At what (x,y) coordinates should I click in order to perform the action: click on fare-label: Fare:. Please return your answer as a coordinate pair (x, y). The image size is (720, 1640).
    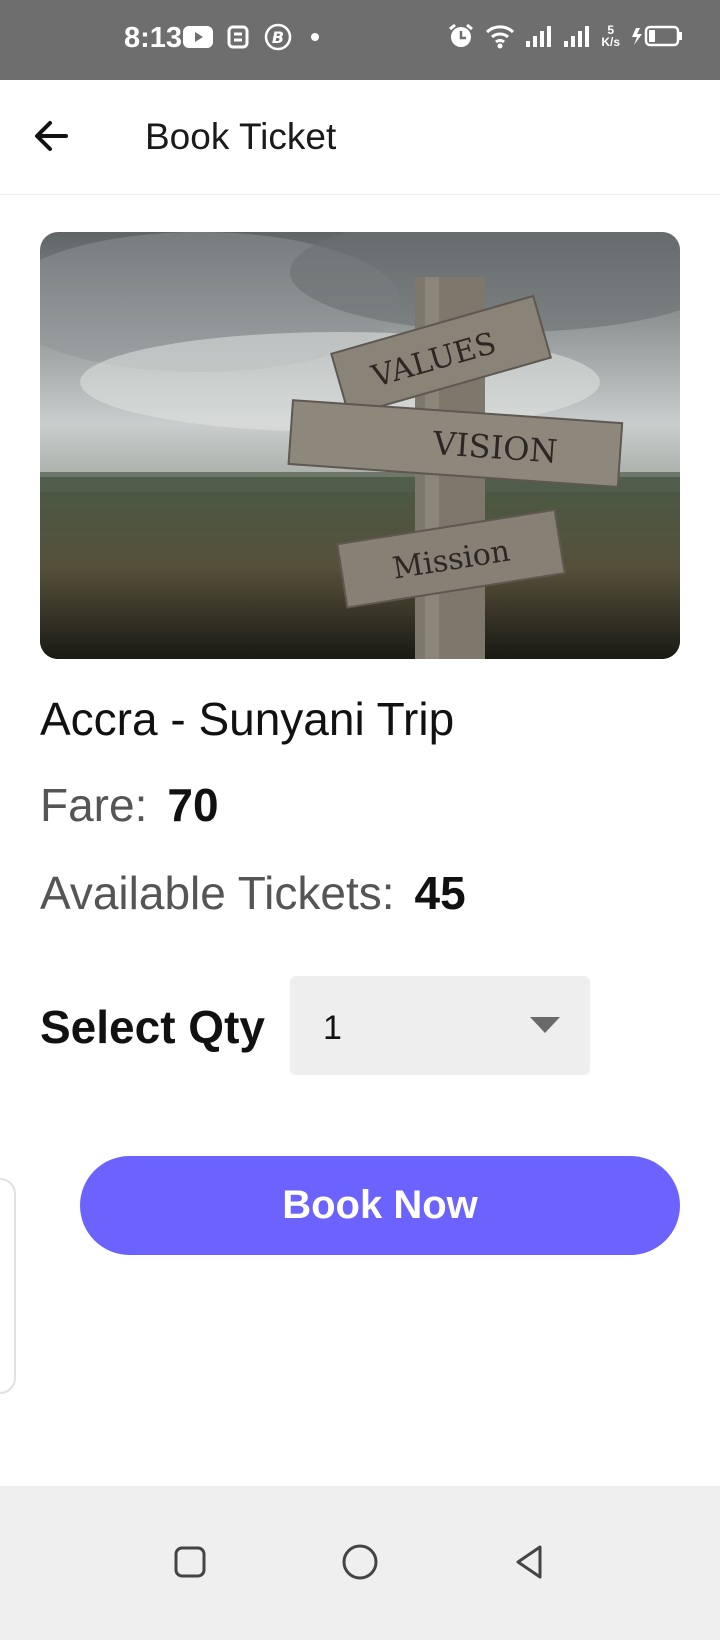
    Looking at the image, I should click on (94, 805).